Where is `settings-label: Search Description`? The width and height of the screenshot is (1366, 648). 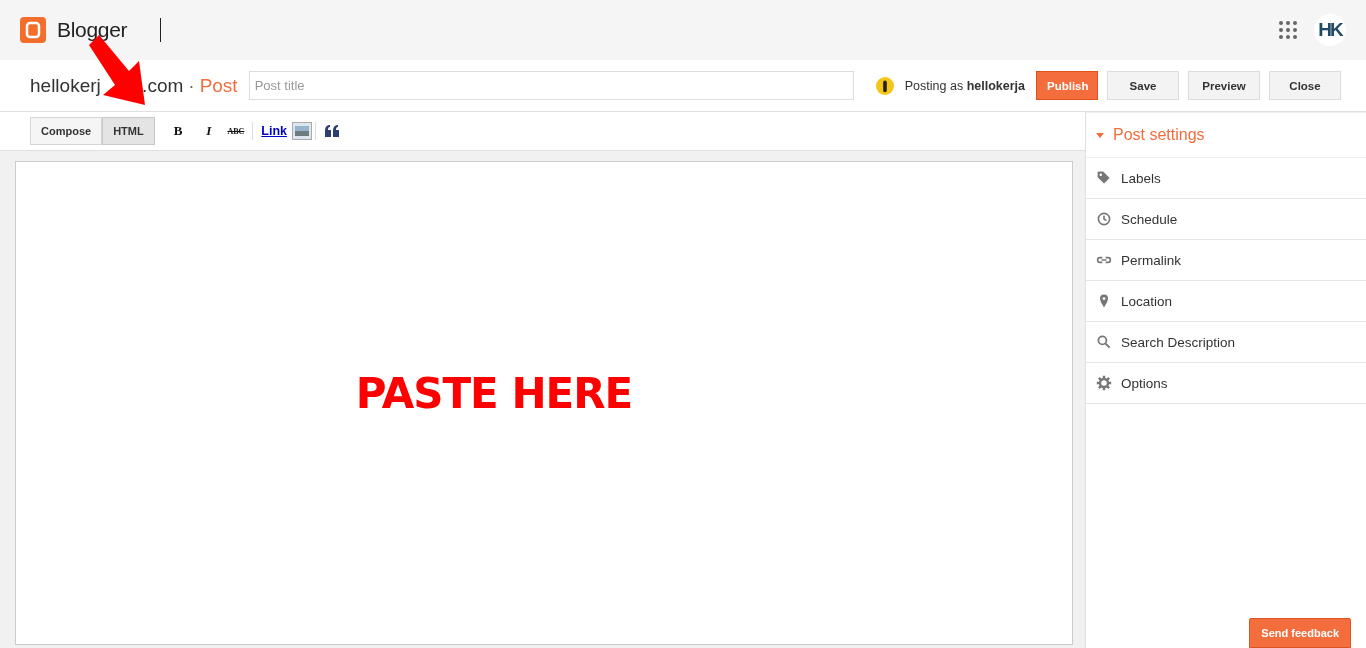 settings-label: Search Description is located at coordinates (1178, 342).